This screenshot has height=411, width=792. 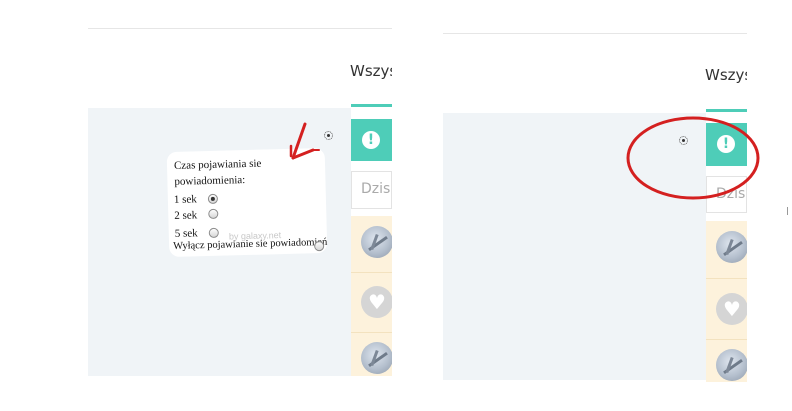 I want to click on radio-2s, so click(x=213, y=214).